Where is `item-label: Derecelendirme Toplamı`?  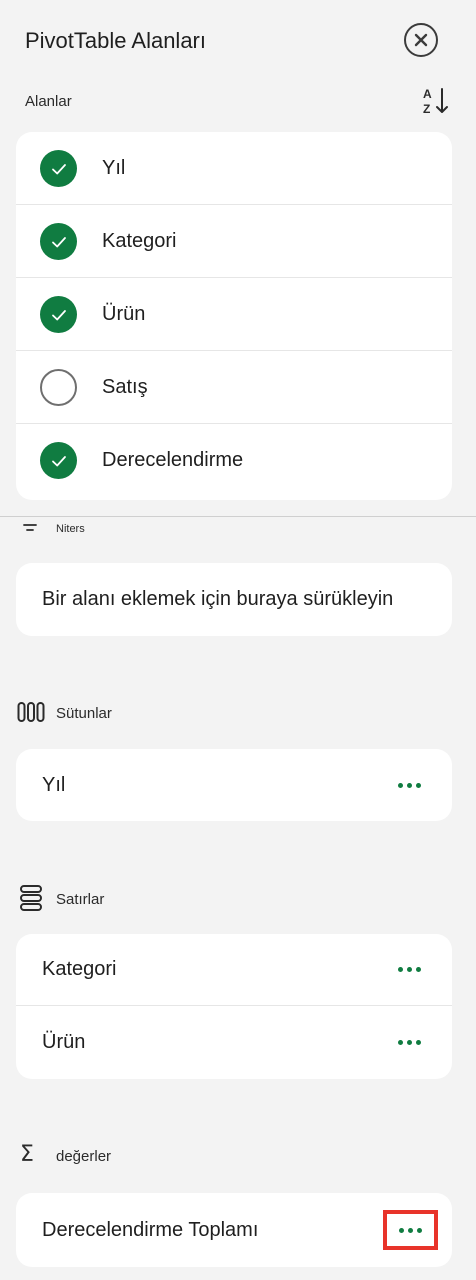 item-label: Derecelendirme Toplamı is located at coordinates (150, 1229).